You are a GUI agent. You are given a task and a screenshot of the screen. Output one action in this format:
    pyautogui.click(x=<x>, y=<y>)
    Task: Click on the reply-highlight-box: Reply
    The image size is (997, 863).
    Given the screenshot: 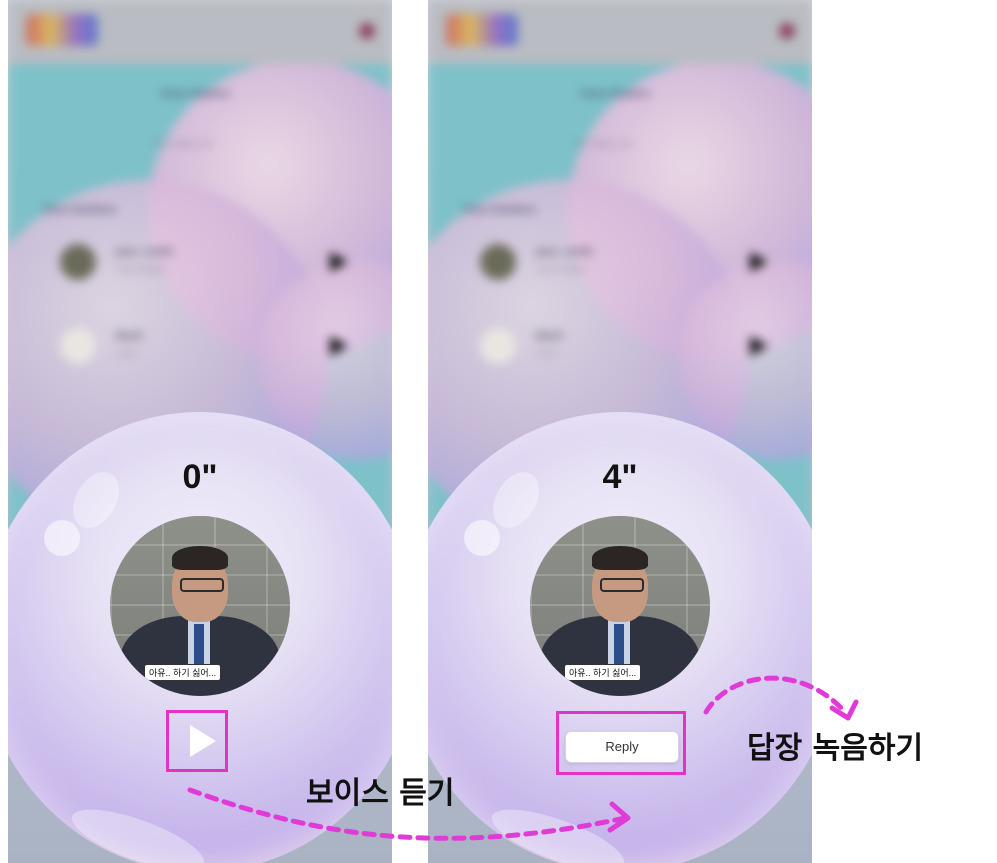 What is the action you would take?
    pyautogui.click(x=621, y=743)
    